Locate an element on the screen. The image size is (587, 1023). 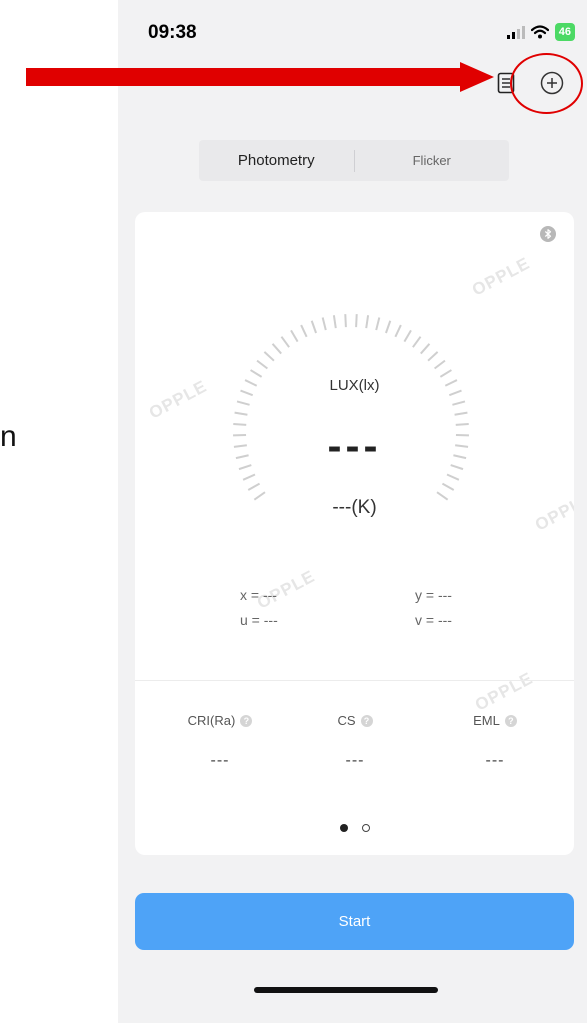
status-bar: 09:38 46 is located at coordinates (352, 30).